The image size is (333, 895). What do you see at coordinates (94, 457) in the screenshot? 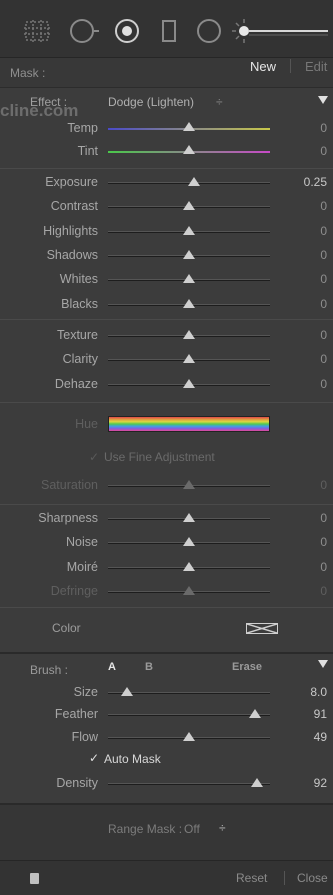
I see `fine-adjustment-check: ✓` at bounding box center [94, 457].